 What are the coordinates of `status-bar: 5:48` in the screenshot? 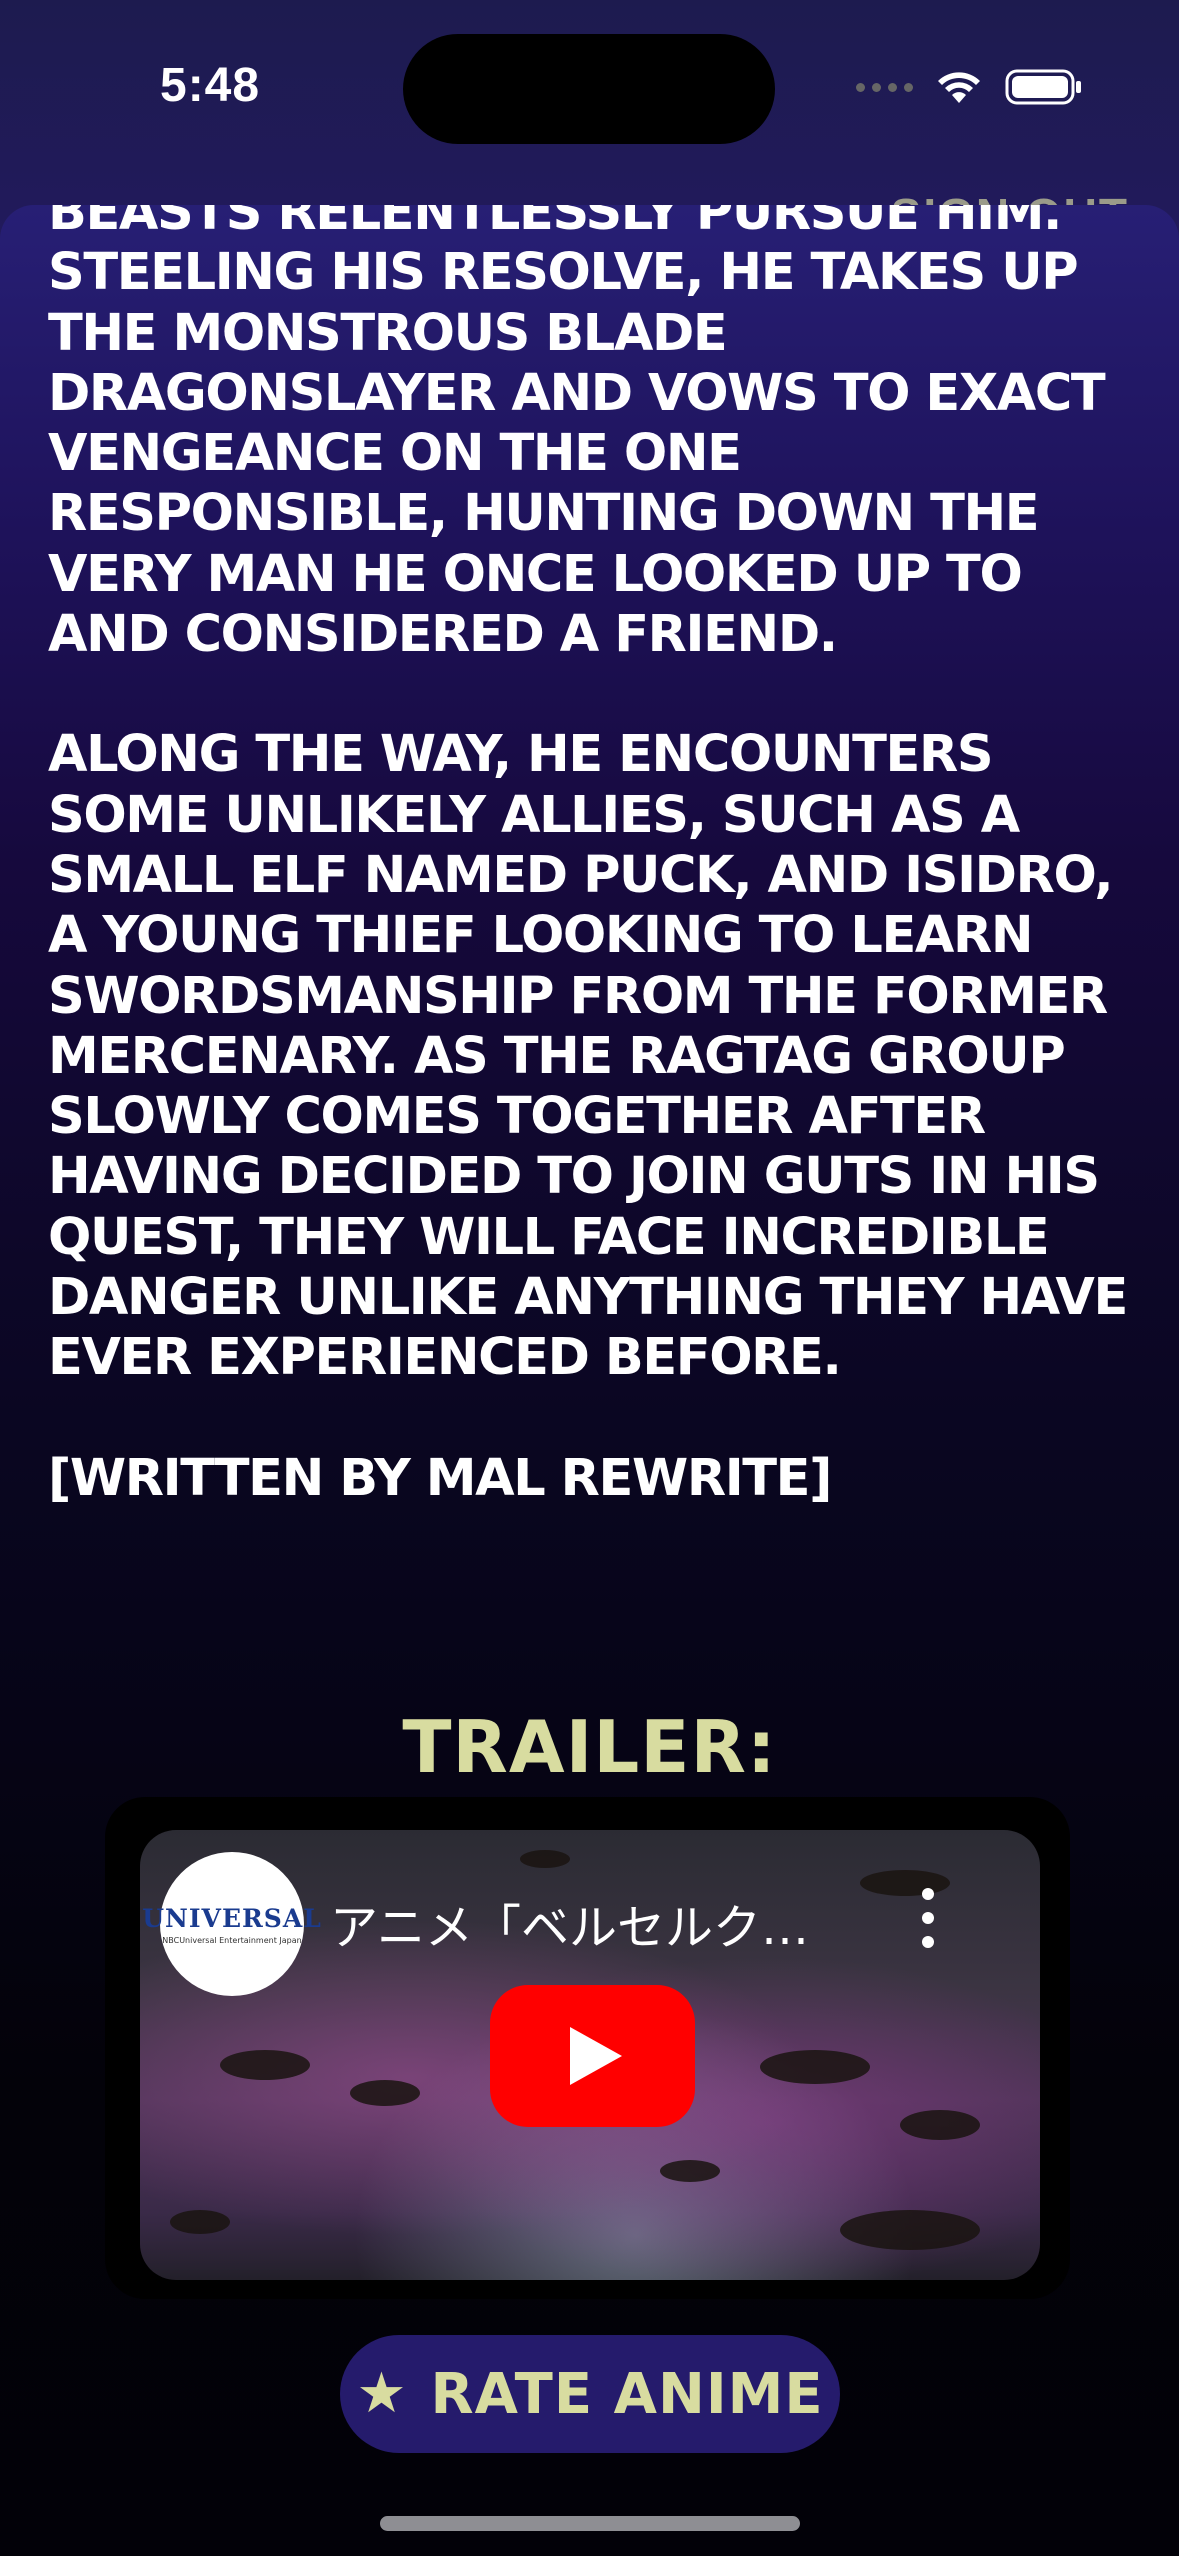 It's located at (589, 90).